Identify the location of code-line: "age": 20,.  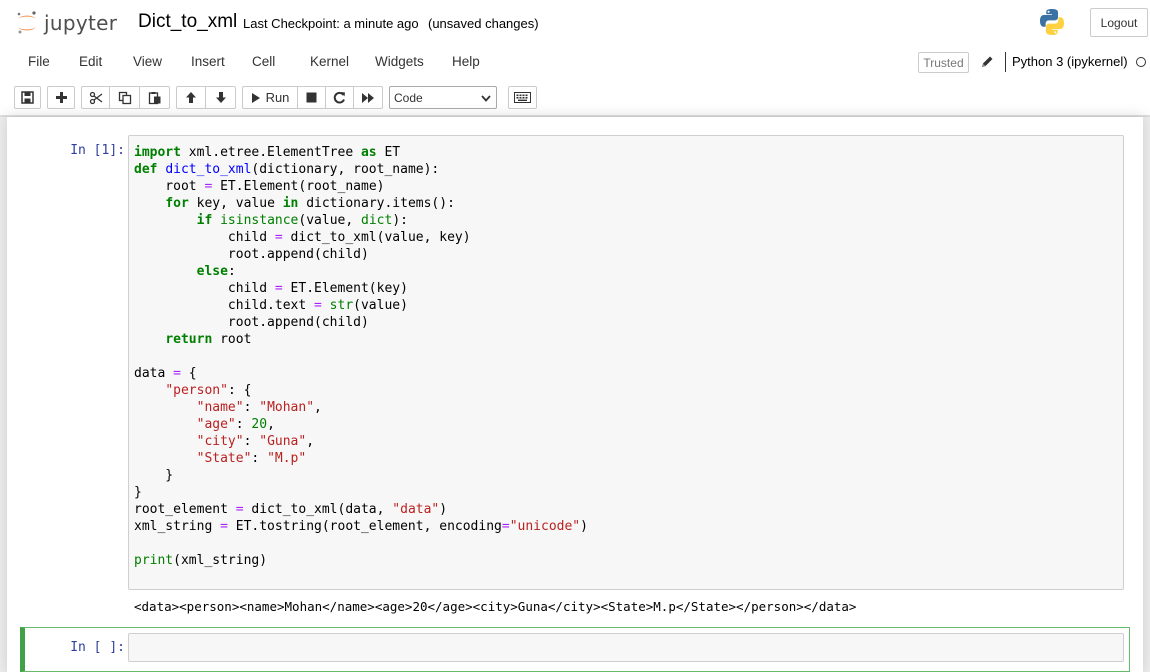
(235, 424).